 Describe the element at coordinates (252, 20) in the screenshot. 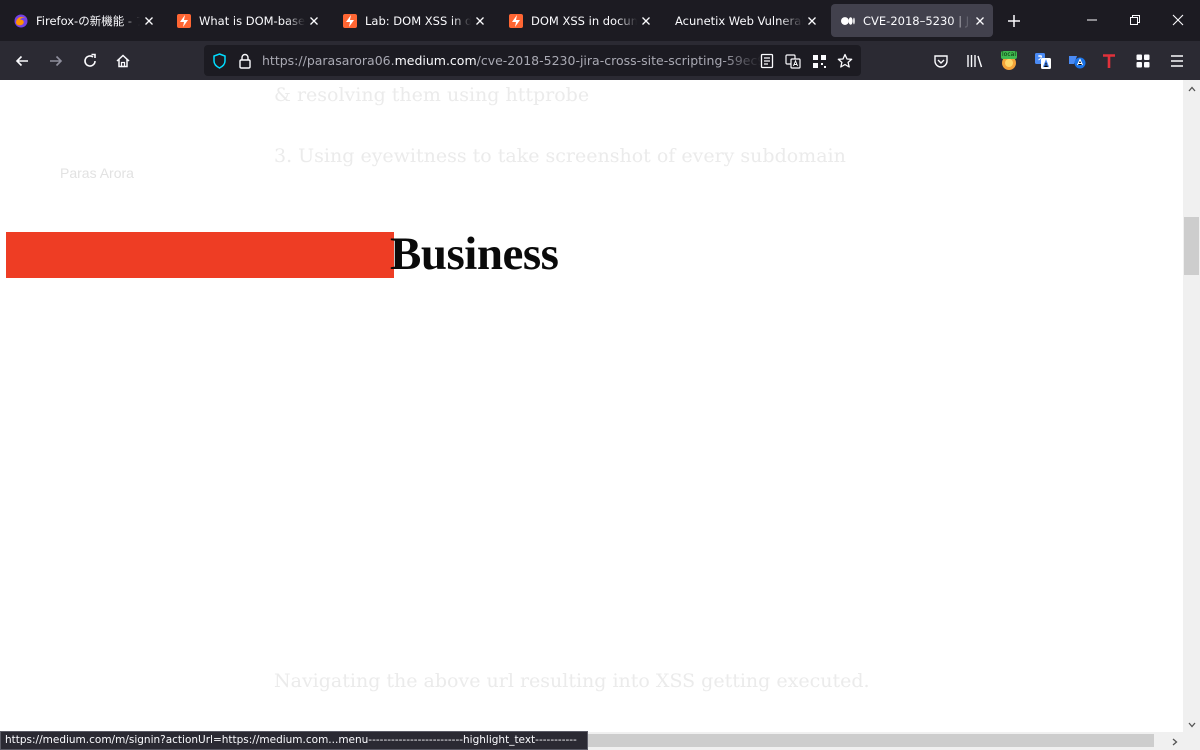

I see `tab-title: What is DOM-based XSS` at that location.